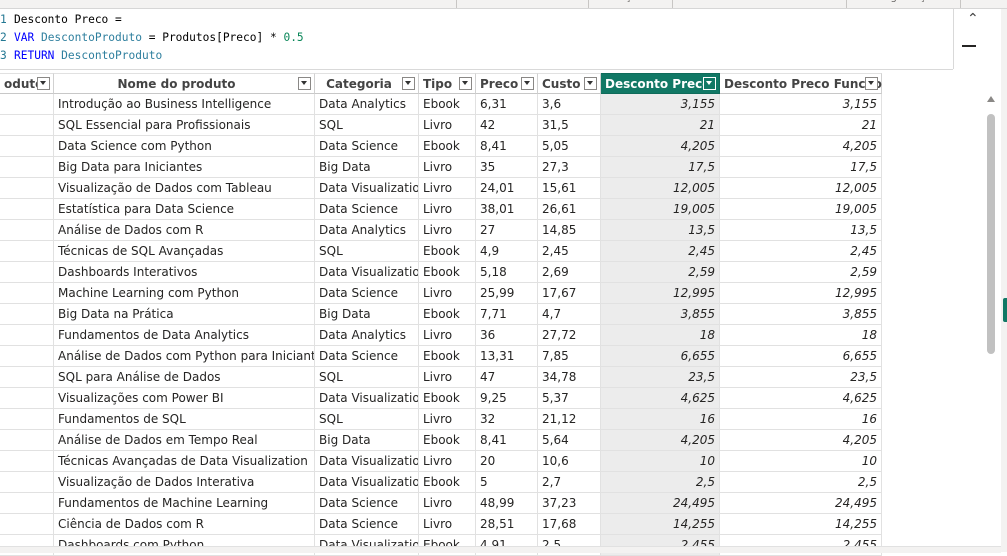 This screenshot has height=556, width=1007. What do you see at coordinates (367, 83) in the screenshot?
I see `column-header-categoria: Categoria` at bounding box center [367, 83].